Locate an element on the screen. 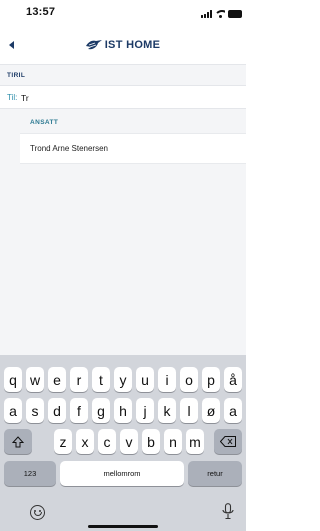 The height and width of the screenshot is (531, 320). microphone-icon is located at coordinates (228, 514).